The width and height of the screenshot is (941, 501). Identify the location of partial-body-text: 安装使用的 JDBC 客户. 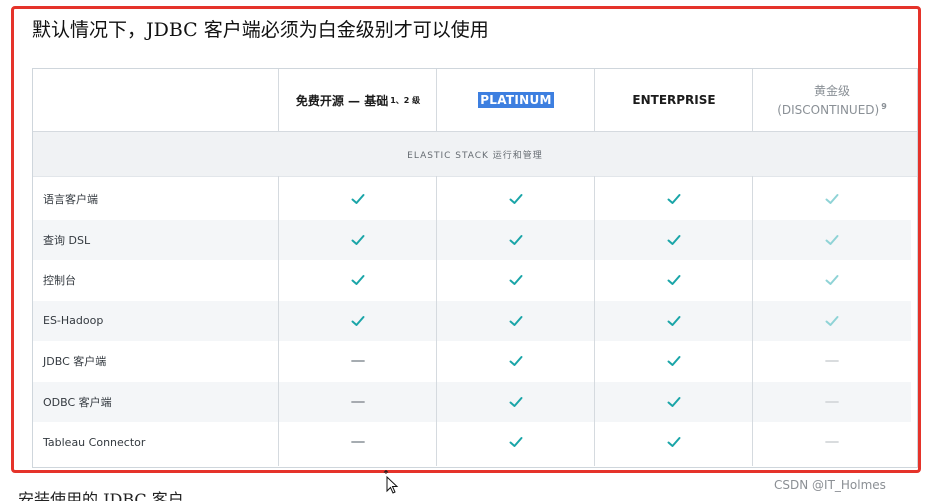
(101, 495).